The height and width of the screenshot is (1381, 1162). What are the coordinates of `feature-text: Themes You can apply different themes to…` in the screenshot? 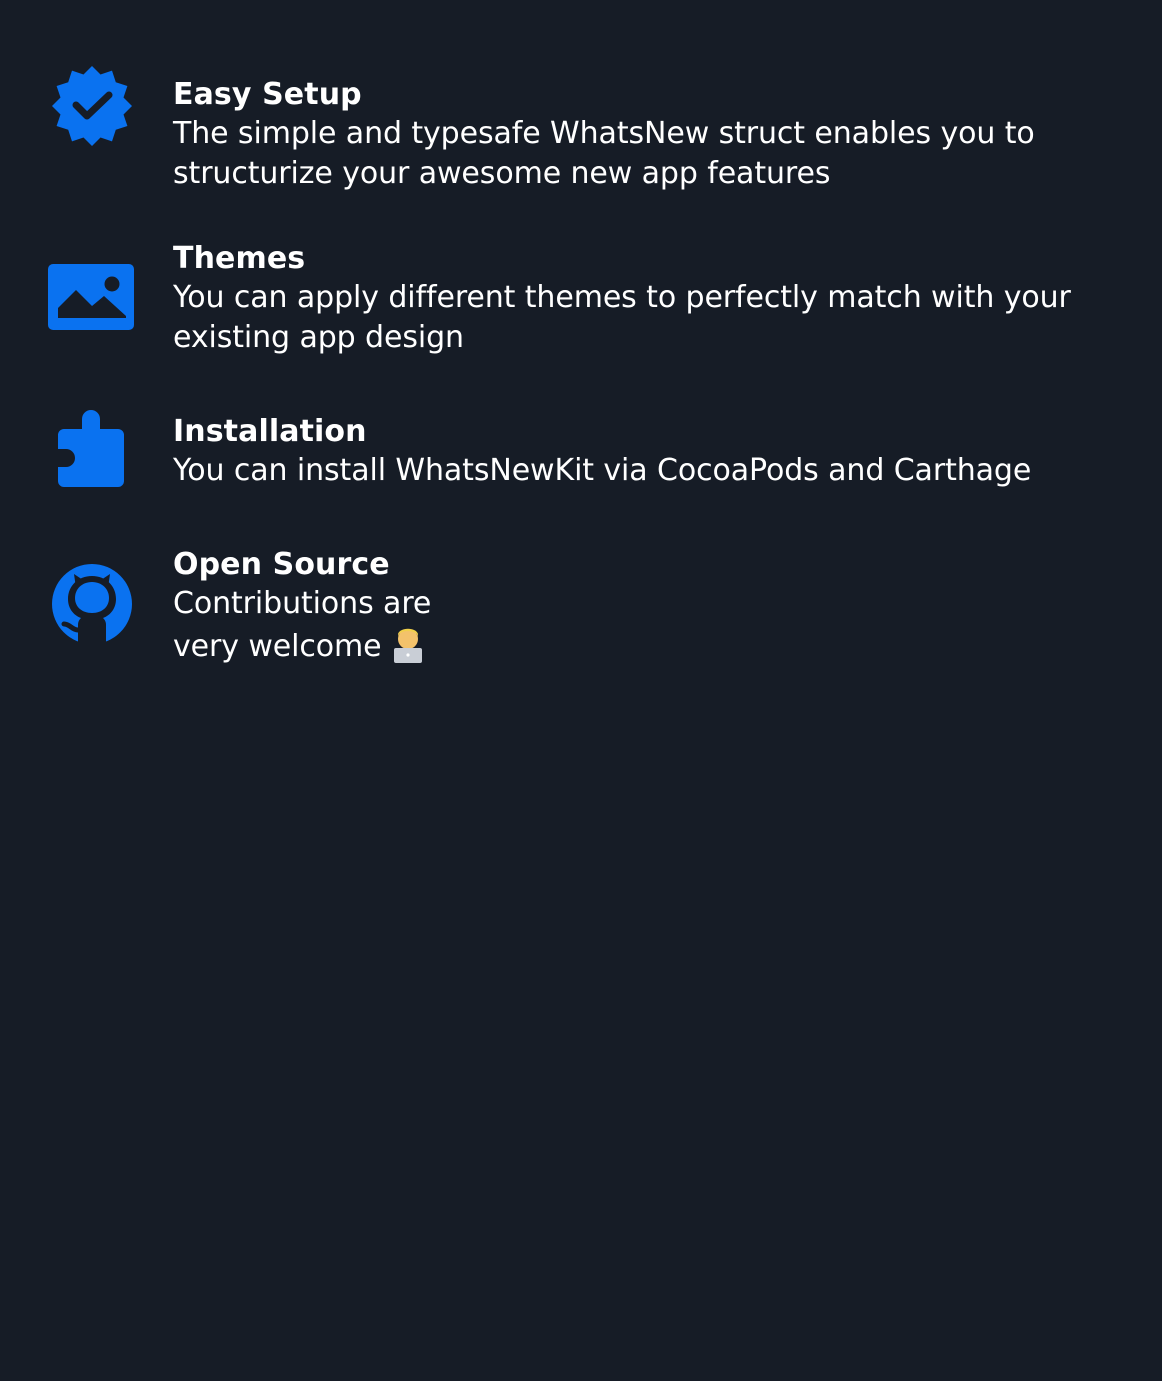 It's located at (653, 299).